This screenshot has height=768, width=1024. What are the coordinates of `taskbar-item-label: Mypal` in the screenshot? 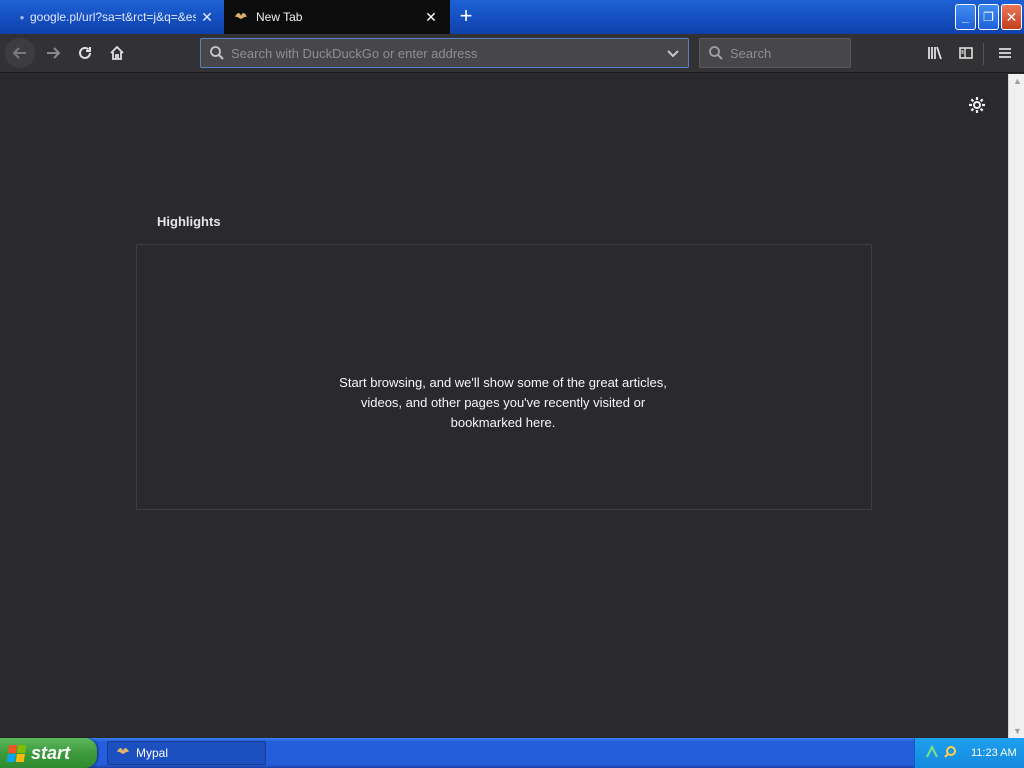 It's located at (152, 753).